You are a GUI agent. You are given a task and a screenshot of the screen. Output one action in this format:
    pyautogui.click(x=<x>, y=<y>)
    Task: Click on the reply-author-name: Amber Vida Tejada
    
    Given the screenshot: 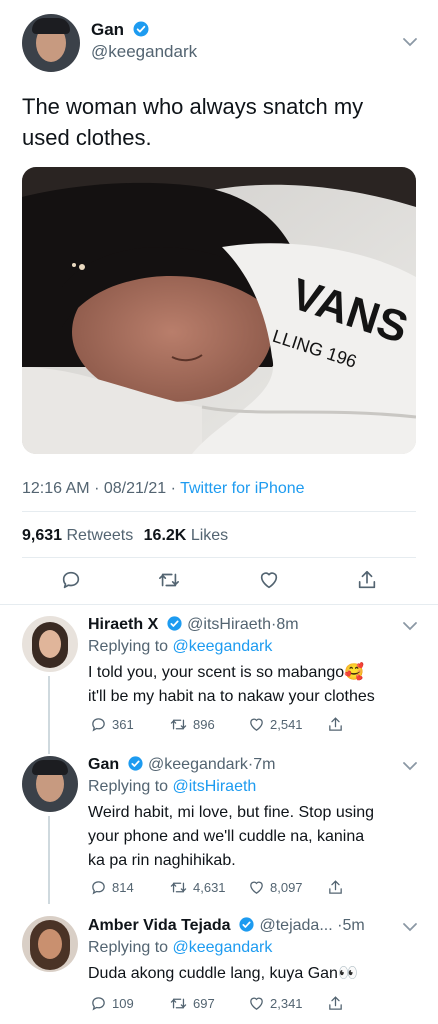 What is the action you would take?
    pyautogui.click(x=159, y=925)
    